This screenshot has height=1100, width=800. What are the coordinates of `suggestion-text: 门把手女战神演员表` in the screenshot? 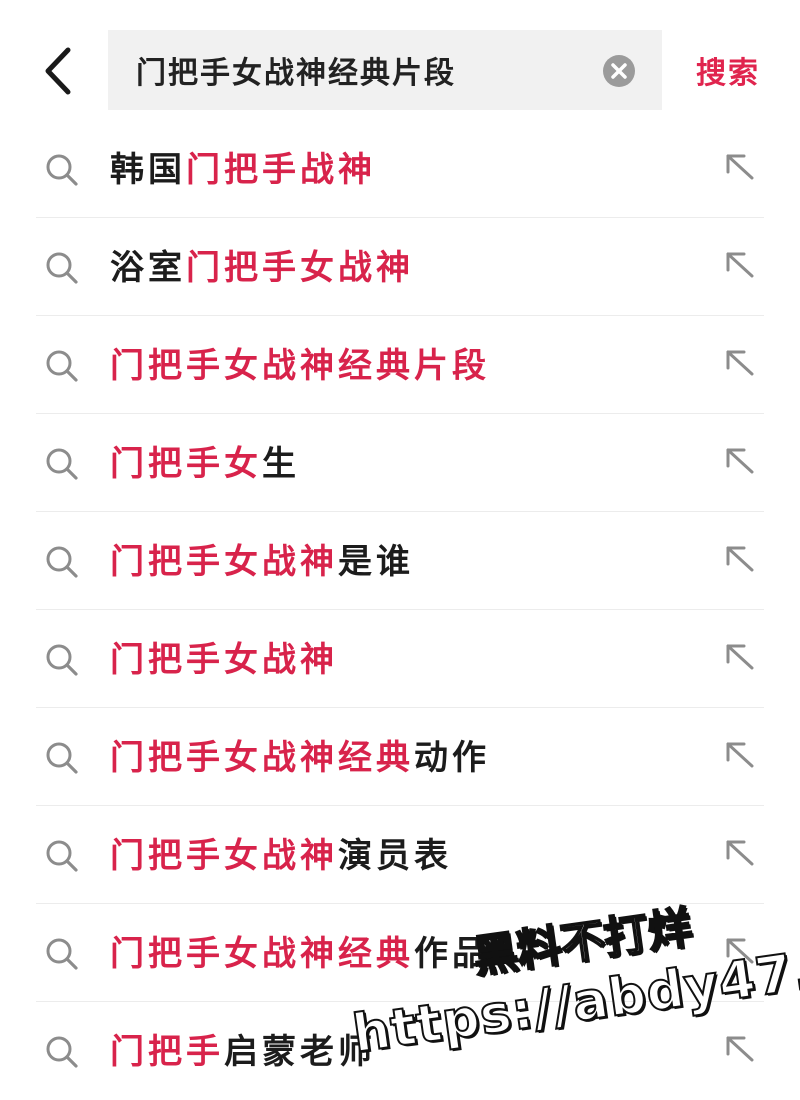 It's located at (281, 856).